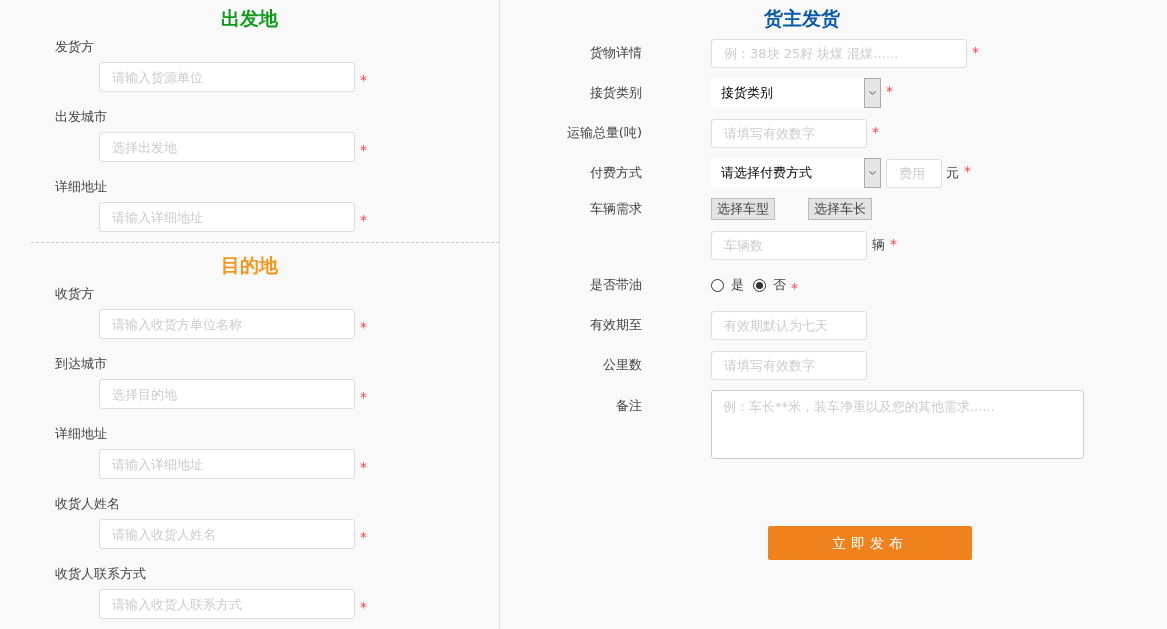 Image resolution: width=1167 pixels, height=629 pixels. I want to click on field-label: 收货人姓名, so click(88, 504).